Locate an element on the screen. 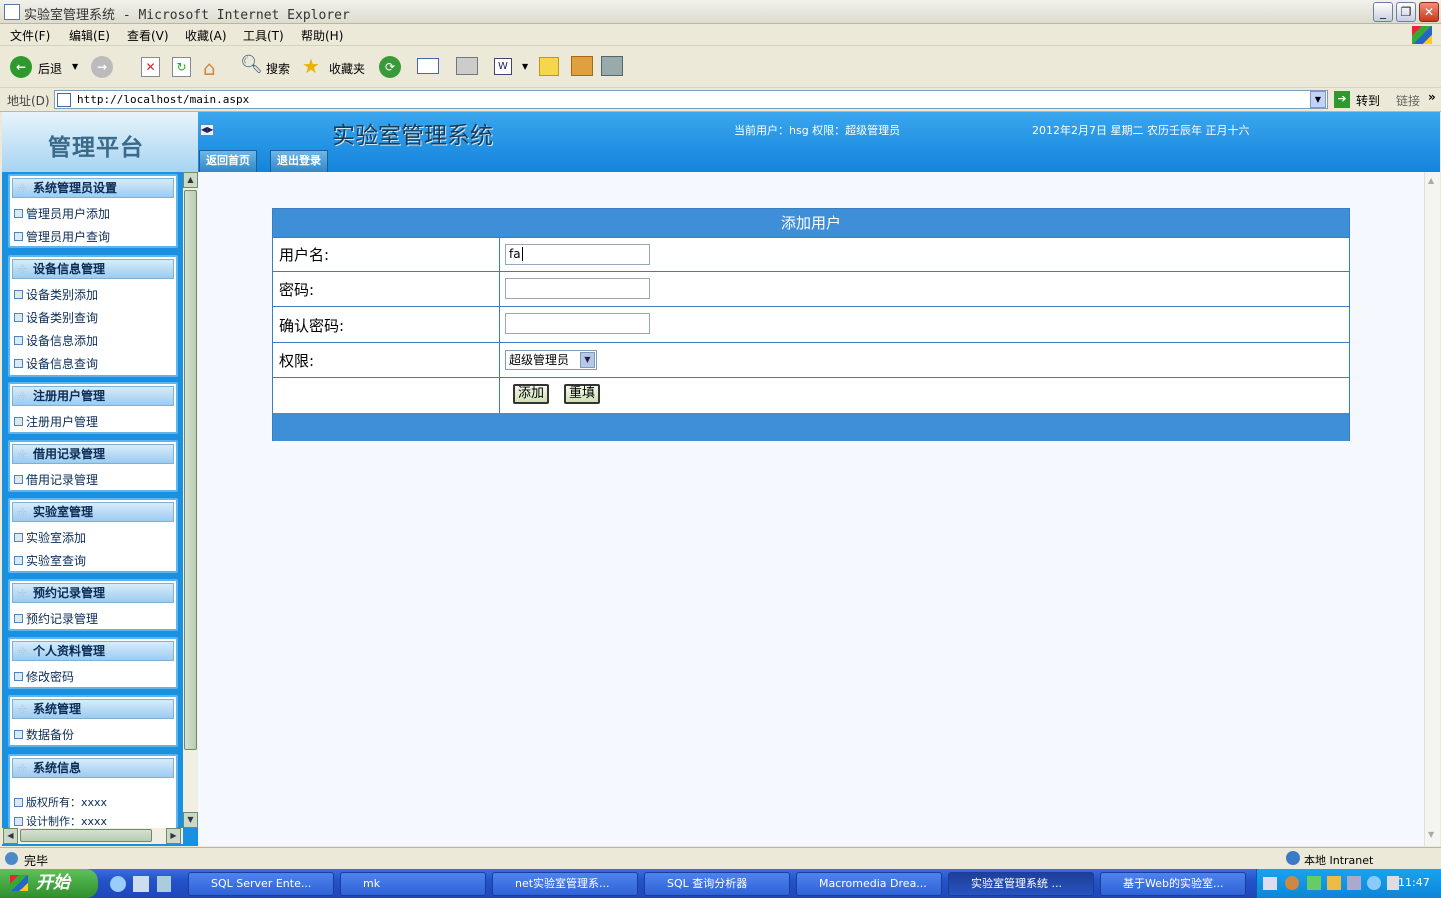 Image resolution: width=1441 pixels, height=898 pixels. scroll-left-icon: ◀ is located at coordinates (10, 836).